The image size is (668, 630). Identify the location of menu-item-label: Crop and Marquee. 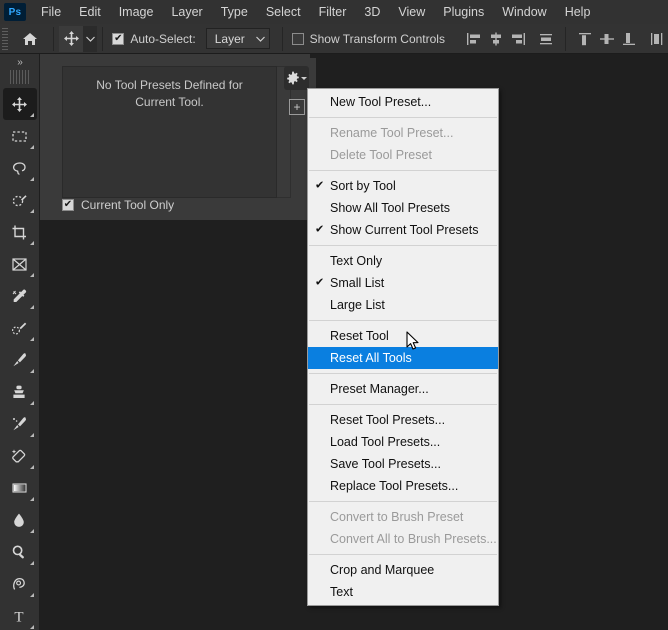
(382, 570).